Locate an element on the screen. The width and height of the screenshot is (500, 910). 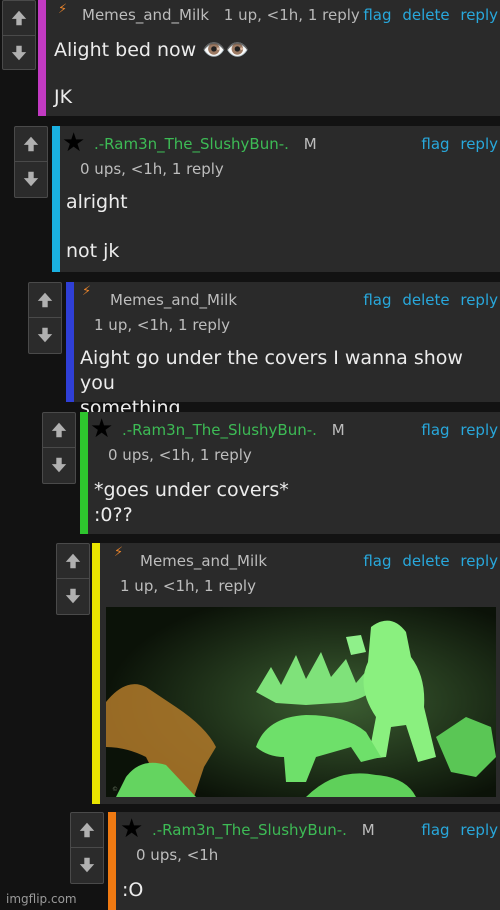
comment-line: :O is located at coordinates (133, 890).